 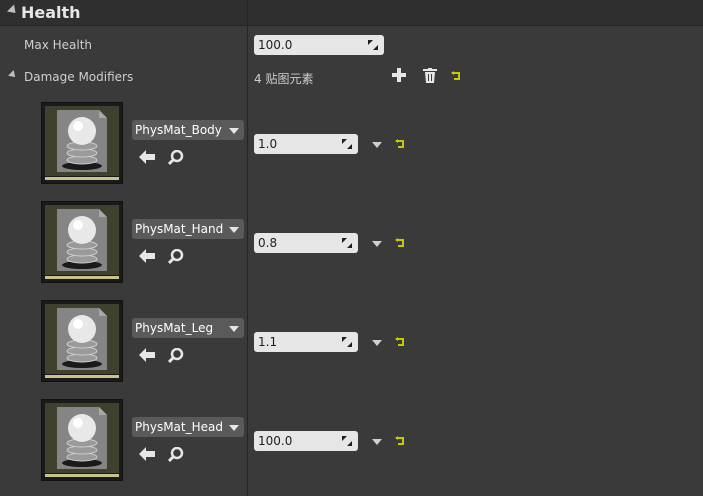 What do you see at coordinates (79, 77) in the screenshot?
I see `property-label-damage-modifiers: Damage Modifiers` at bounding box center [79, 77].